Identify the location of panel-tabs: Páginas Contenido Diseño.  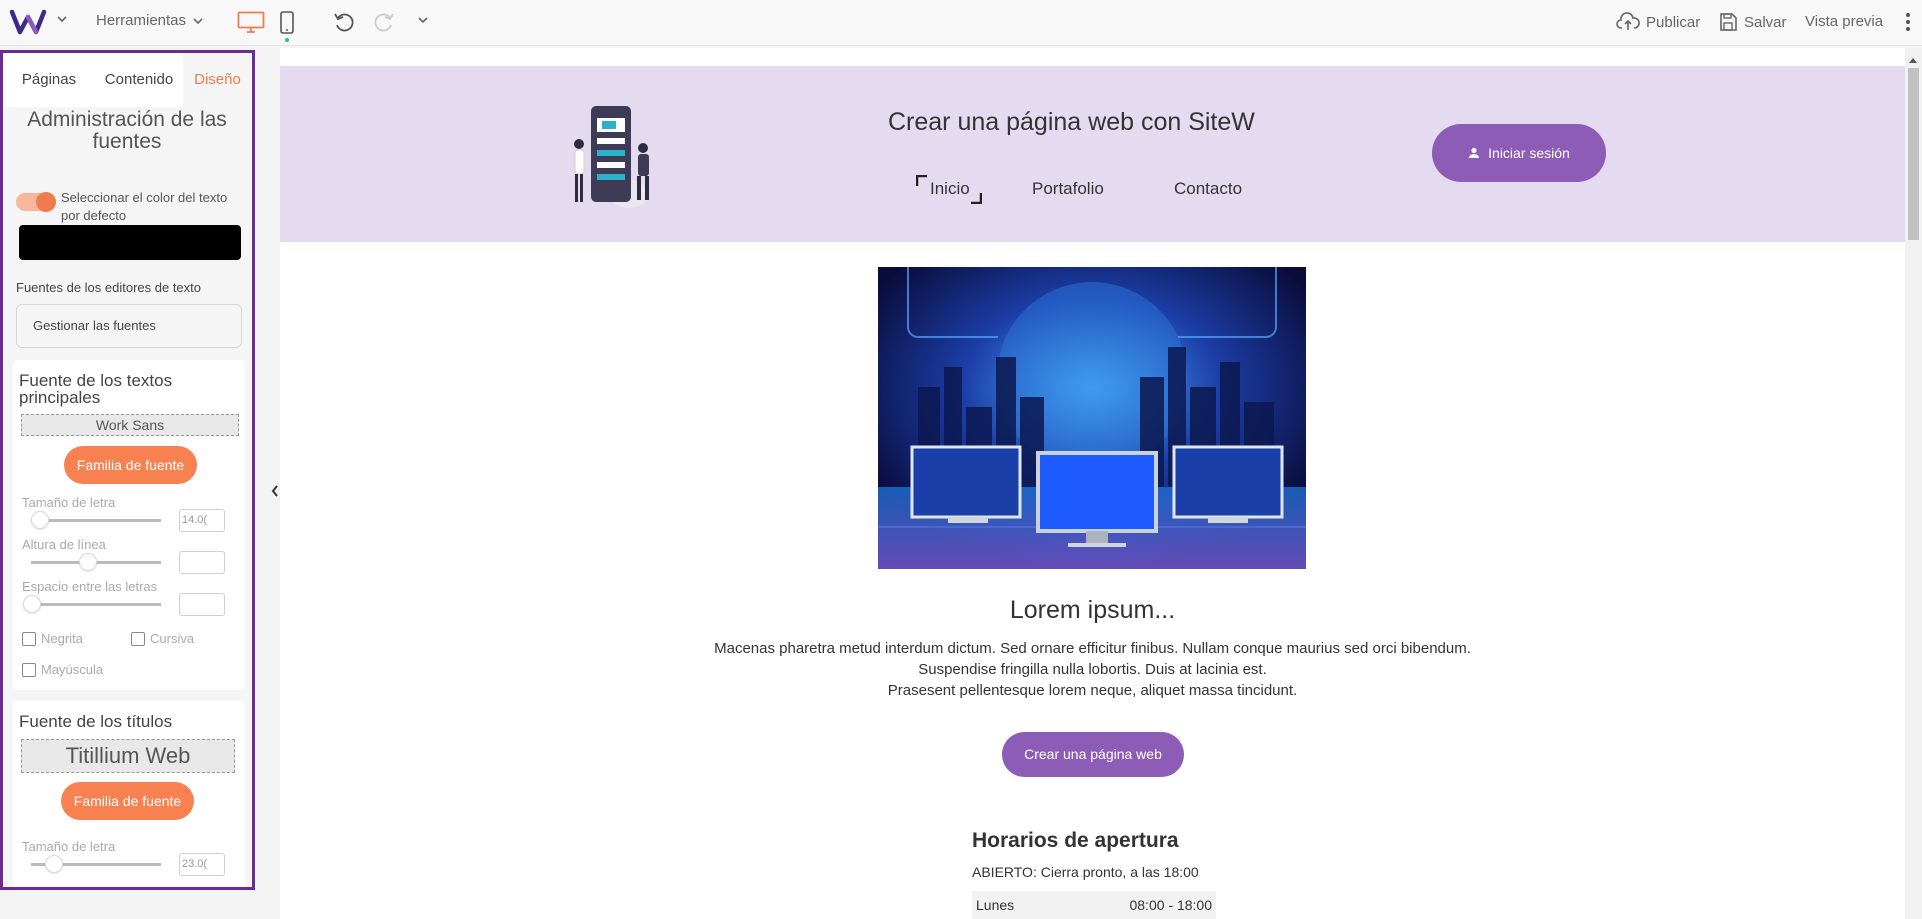
(127, 80).